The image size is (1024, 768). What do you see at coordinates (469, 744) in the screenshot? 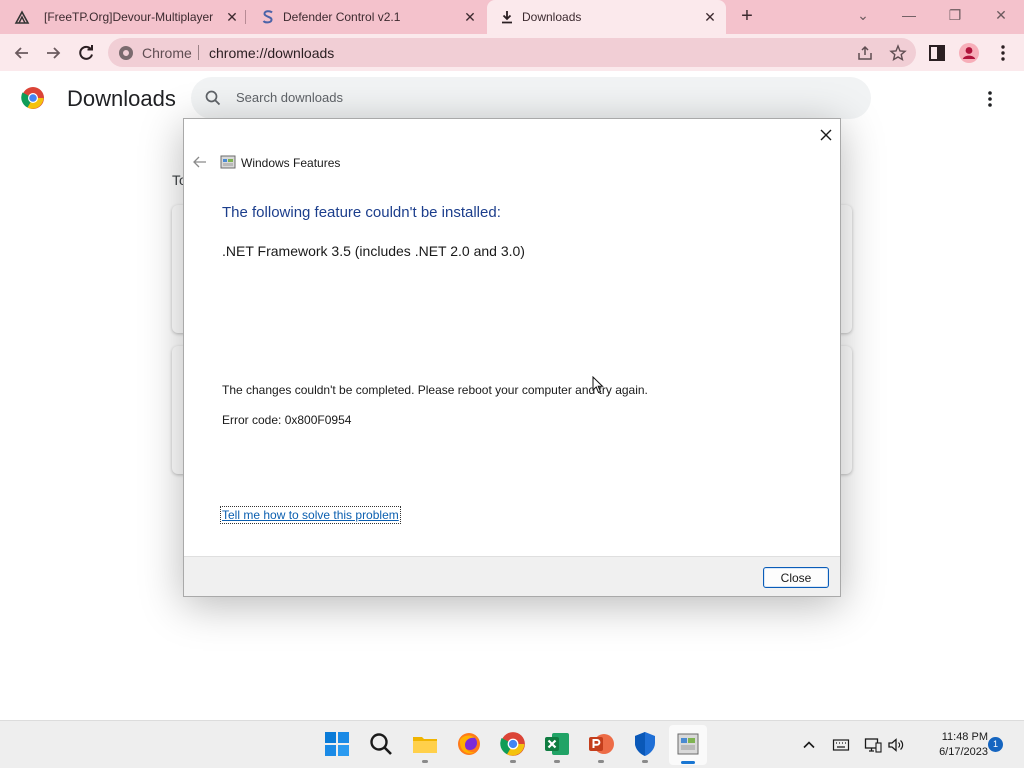
I see `firefox-icon` at bounding box center [469, 744].